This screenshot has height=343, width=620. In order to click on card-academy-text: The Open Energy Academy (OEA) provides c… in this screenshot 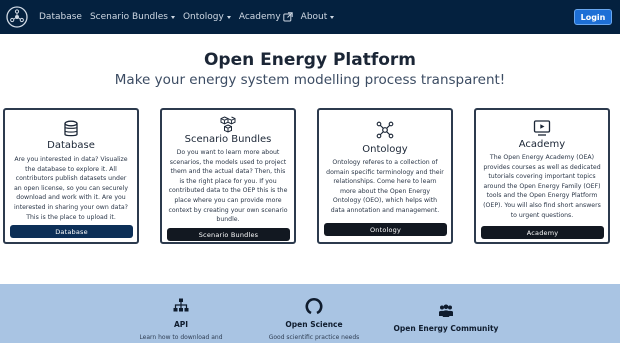, I will do `click(542, 186)`.